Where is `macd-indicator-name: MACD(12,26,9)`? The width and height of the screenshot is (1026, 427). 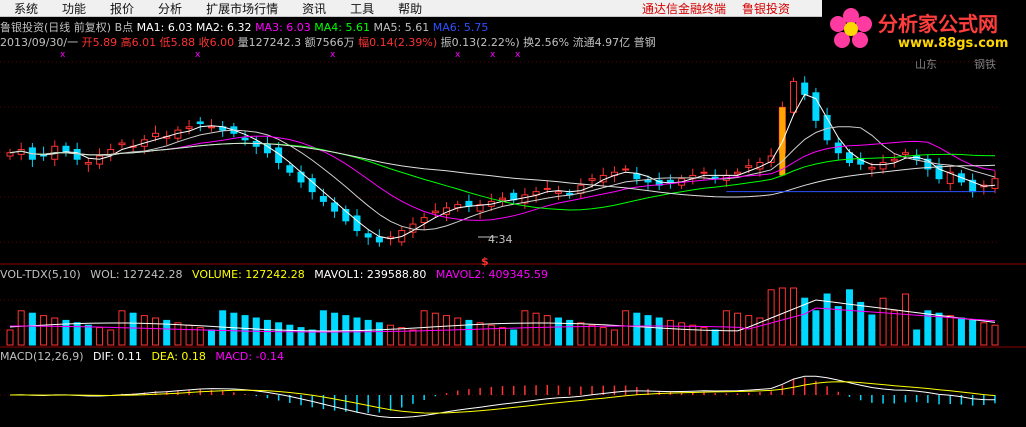 macd-indicator-name: MACD(12,26,9) is located at coordinates (42, 356).